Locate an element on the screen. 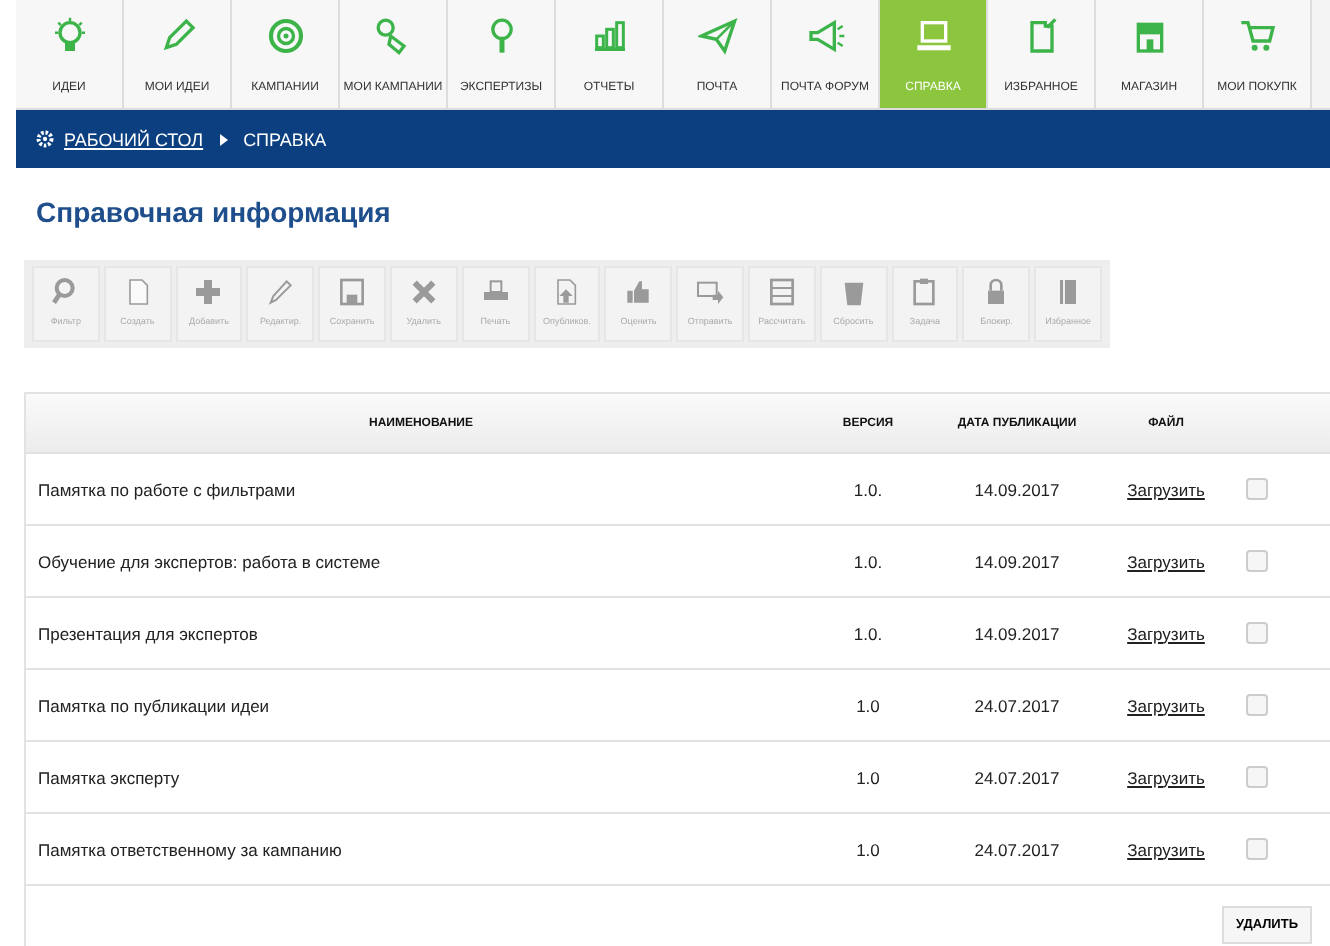  target-icon is located at coordinates (285, 36).